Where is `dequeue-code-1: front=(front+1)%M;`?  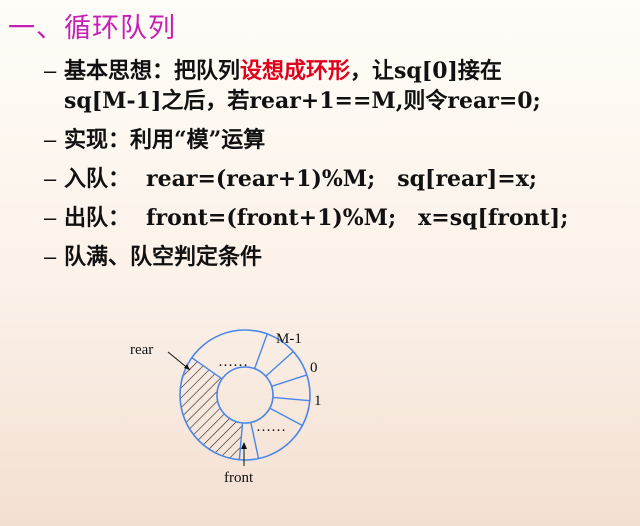
dequeue-code-1: front=(front+1)%M; is located at coordinates (271, 218).